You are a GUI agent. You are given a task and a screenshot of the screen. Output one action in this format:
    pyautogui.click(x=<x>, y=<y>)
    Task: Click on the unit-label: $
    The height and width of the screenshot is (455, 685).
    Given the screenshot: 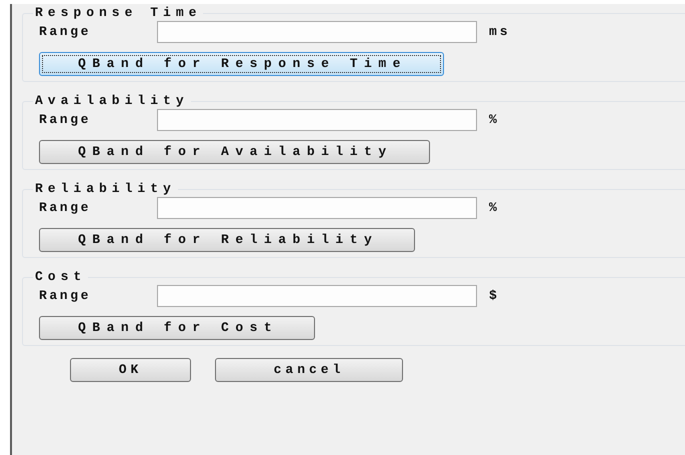 What is the action you would take?
    pyautogui.click(x=494, y=296)
    